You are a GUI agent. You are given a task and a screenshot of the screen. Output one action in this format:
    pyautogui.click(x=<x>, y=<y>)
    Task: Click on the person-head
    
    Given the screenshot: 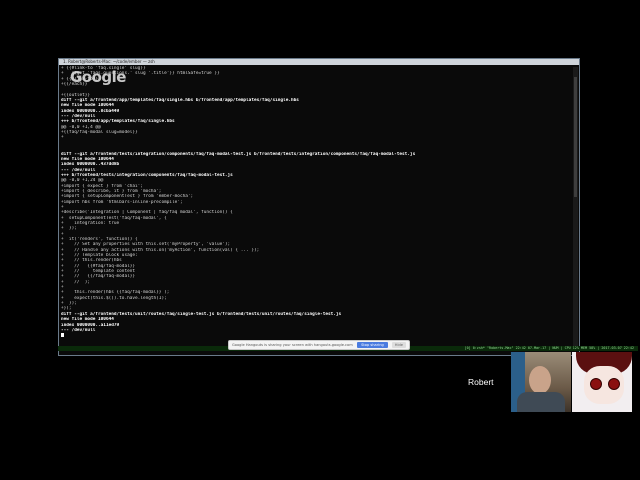 What is the action you would take?
    pyautogui.click(x=540, y=380)
    